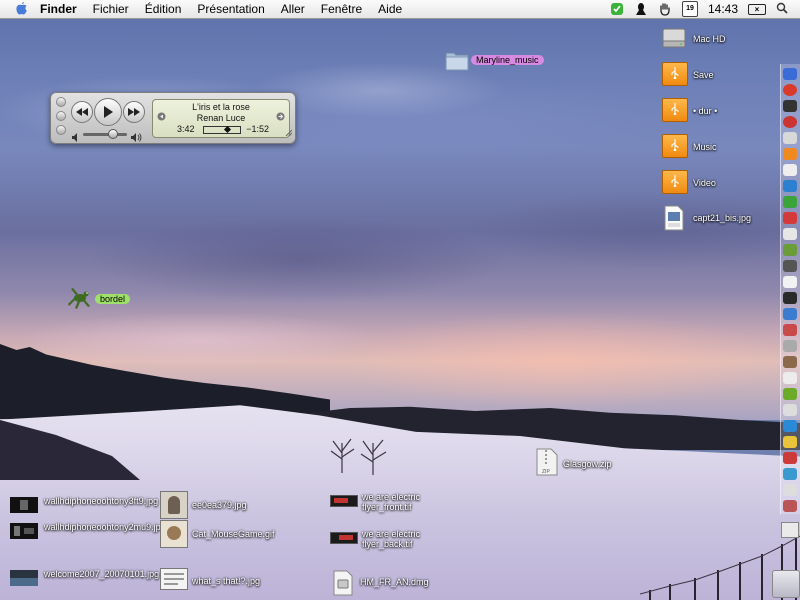  I want to click on display-mode-icon, so click(280, 117).